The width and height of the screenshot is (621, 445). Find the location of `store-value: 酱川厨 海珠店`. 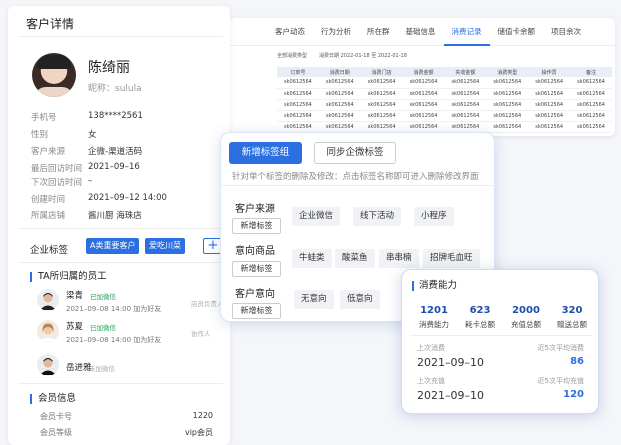

store-value: 酱川厨 海珠店 is located at coordinates (115, 216).